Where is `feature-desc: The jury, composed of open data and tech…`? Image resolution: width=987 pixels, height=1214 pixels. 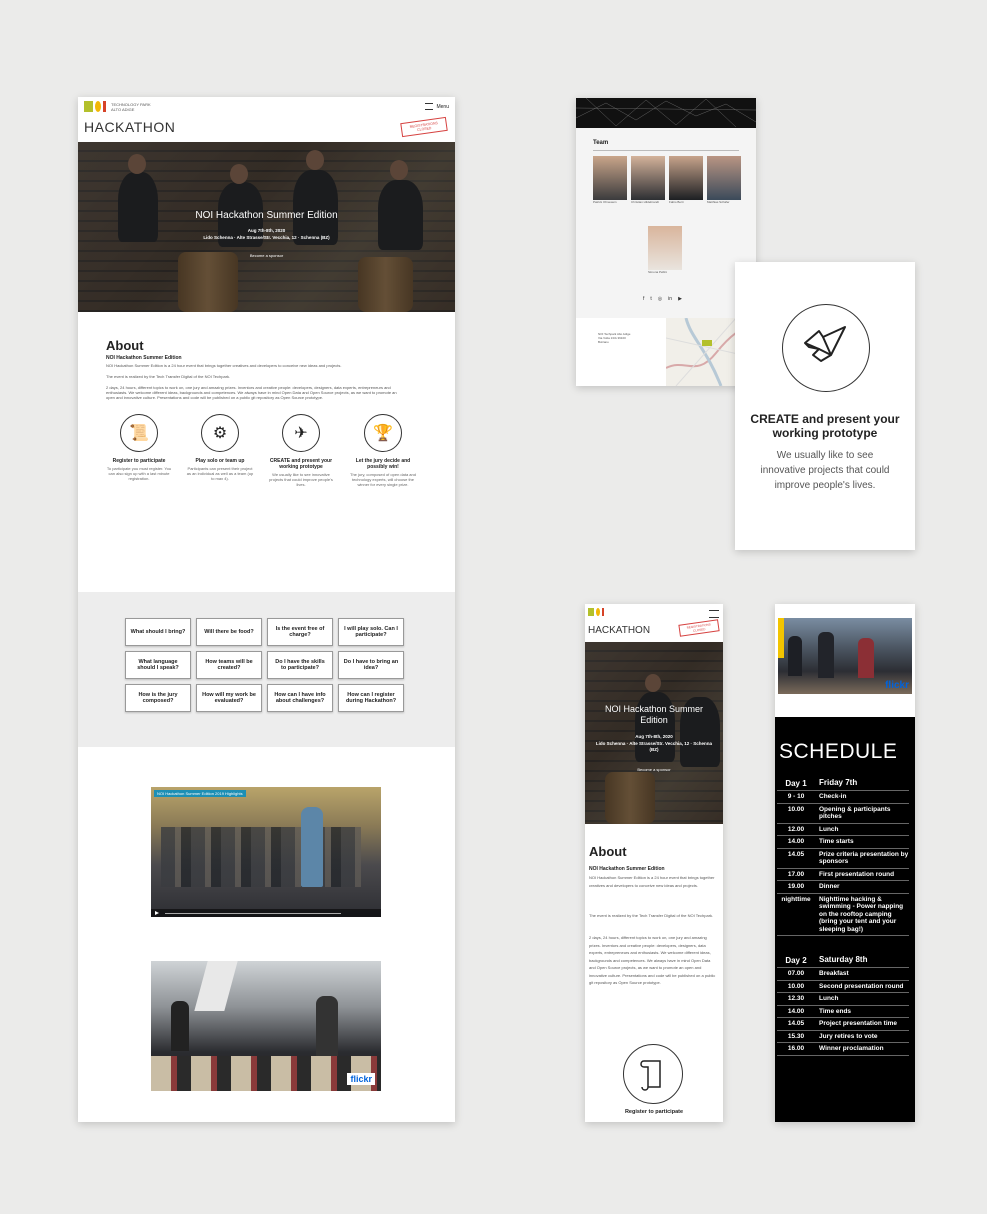
feature-desc: The jury, composed of open data and tech… is located at coordinates (383, 479).